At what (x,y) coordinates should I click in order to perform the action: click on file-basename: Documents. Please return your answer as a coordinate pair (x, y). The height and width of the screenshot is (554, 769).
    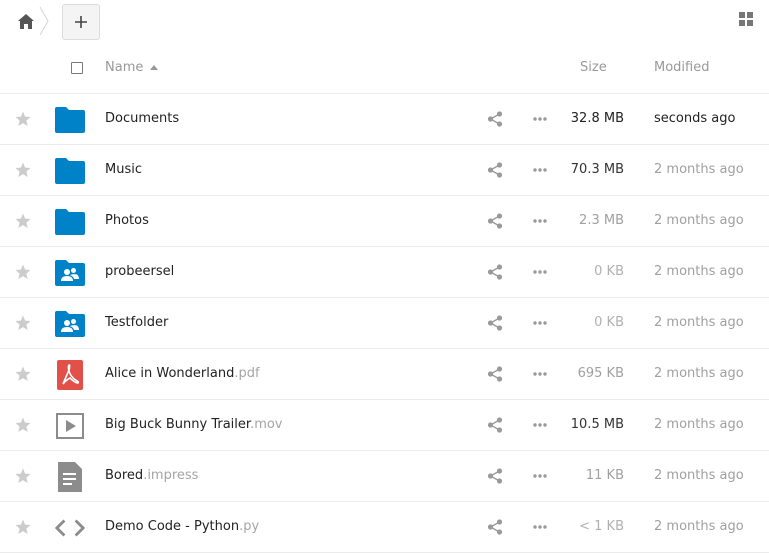
    Looking at the image, I should click on (142, 118).